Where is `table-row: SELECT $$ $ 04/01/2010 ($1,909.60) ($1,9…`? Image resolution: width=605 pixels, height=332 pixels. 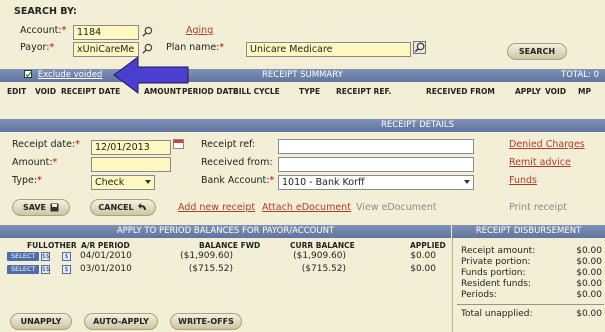 table-row: SELECT $$ $ 04/01/2010 ($1,909.60) ($1,9… is located at coordinates (227, 257).